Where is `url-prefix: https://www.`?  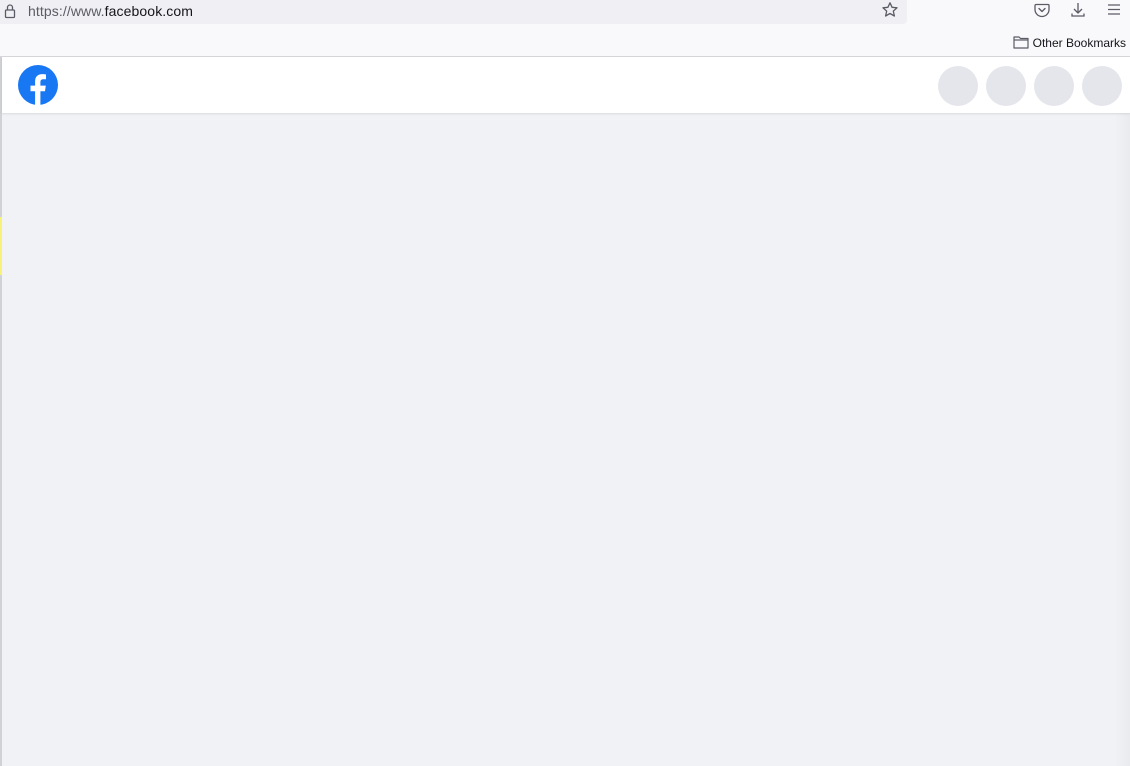 url-prefix: https://www. is located at coordinates (66, 11).